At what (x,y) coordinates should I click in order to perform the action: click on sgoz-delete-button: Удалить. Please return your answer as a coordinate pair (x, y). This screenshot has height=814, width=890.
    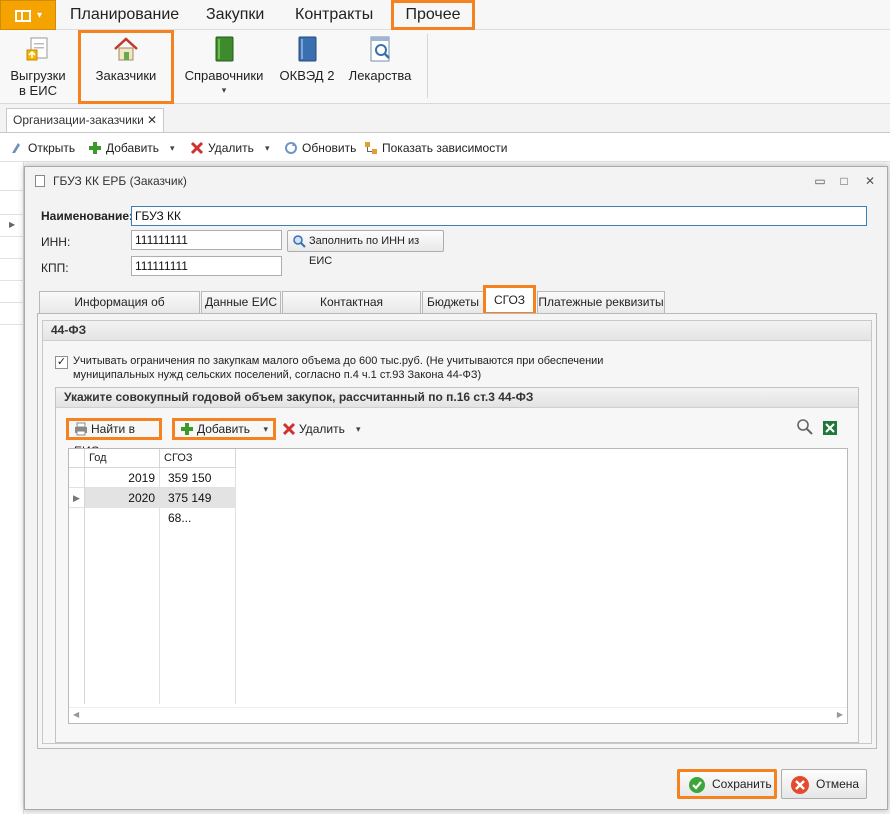
    Looking at the image, I should click on (313, 429).